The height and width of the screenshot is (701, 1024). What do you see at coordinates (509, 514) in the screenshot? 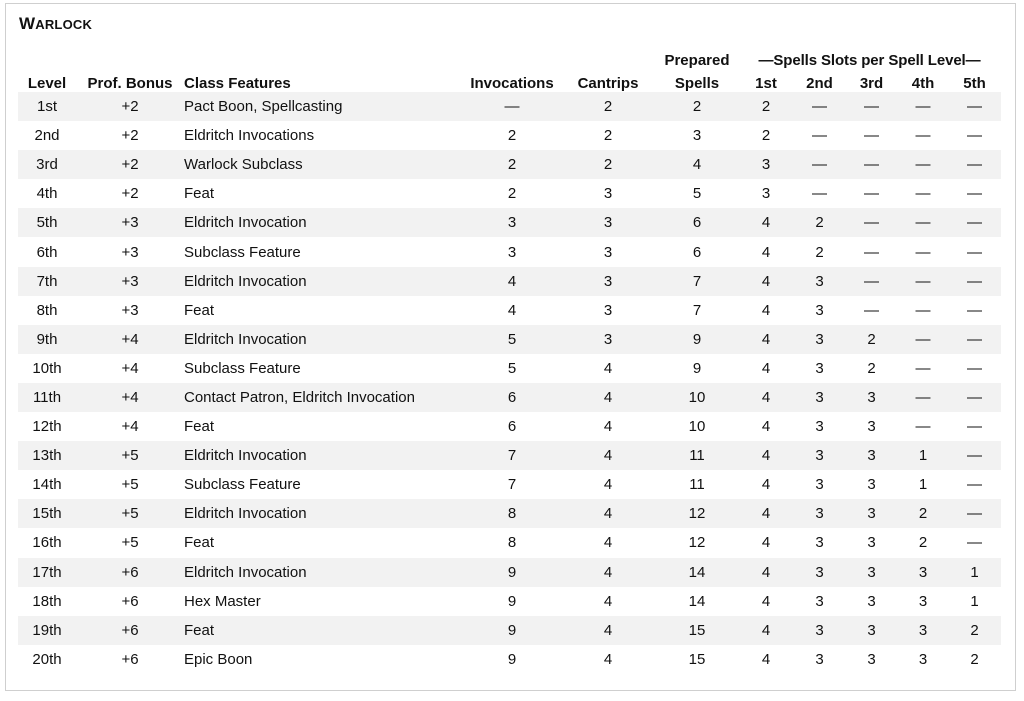
I see `table-row: 15th +5 Eldritch Invocation 8 4 12 4 3 3 2—` at bounding box center [509, 514].